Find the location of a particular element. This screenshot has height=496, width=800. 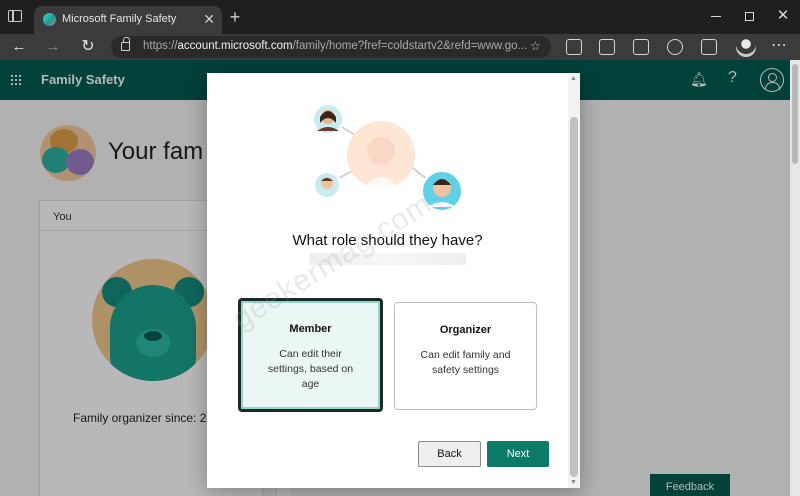

family-illustration is located at coordinates (382, 154).